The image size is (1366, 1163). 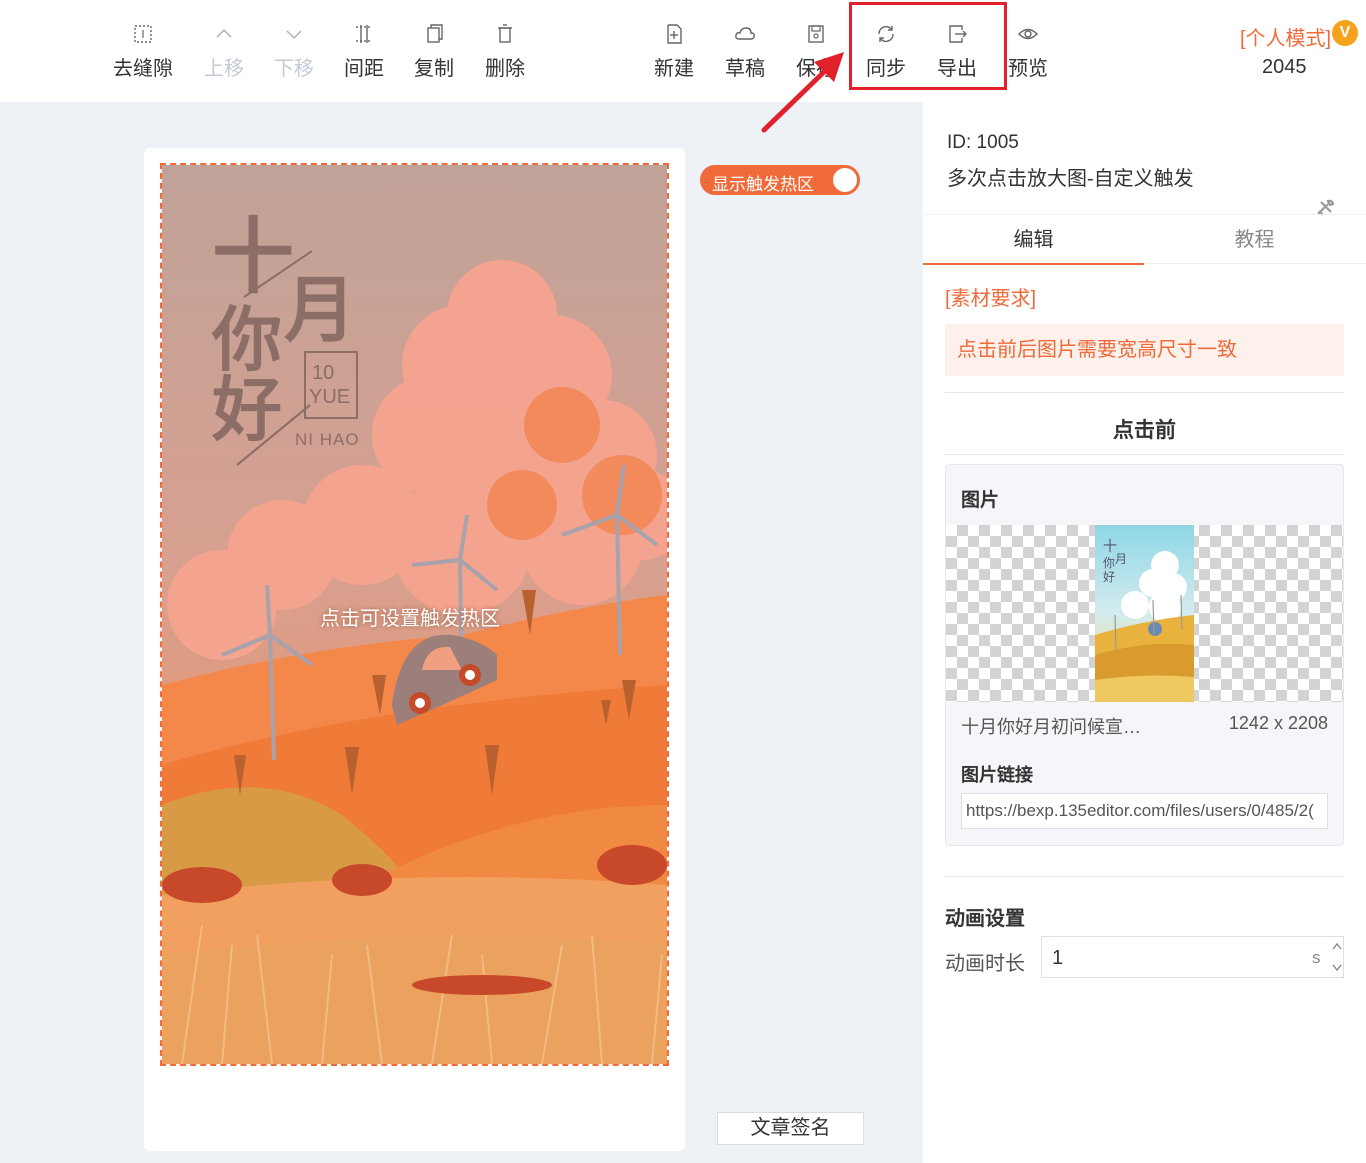 What do you see at coordinates (143, 55) in the screenshot?
I see `remove-gap-button: 去缝隙` at bounding box center [143, 55].